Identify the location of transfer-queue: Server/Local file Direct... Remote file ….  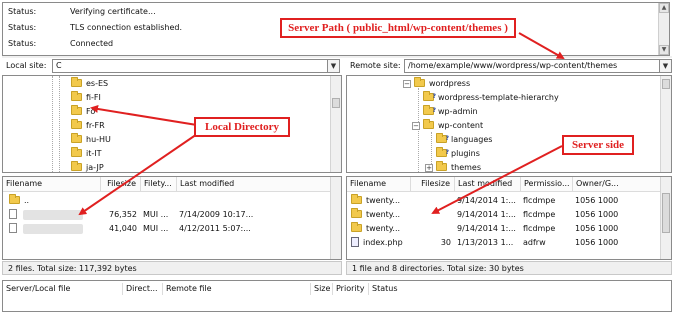
(337, 296).